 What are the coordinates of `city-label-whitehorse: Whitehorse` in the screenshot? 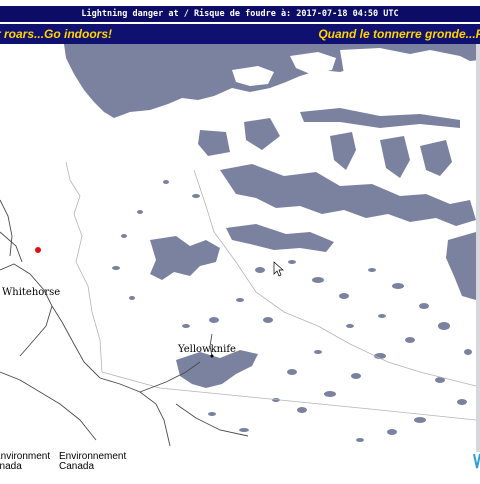 It's located at (31, 292).